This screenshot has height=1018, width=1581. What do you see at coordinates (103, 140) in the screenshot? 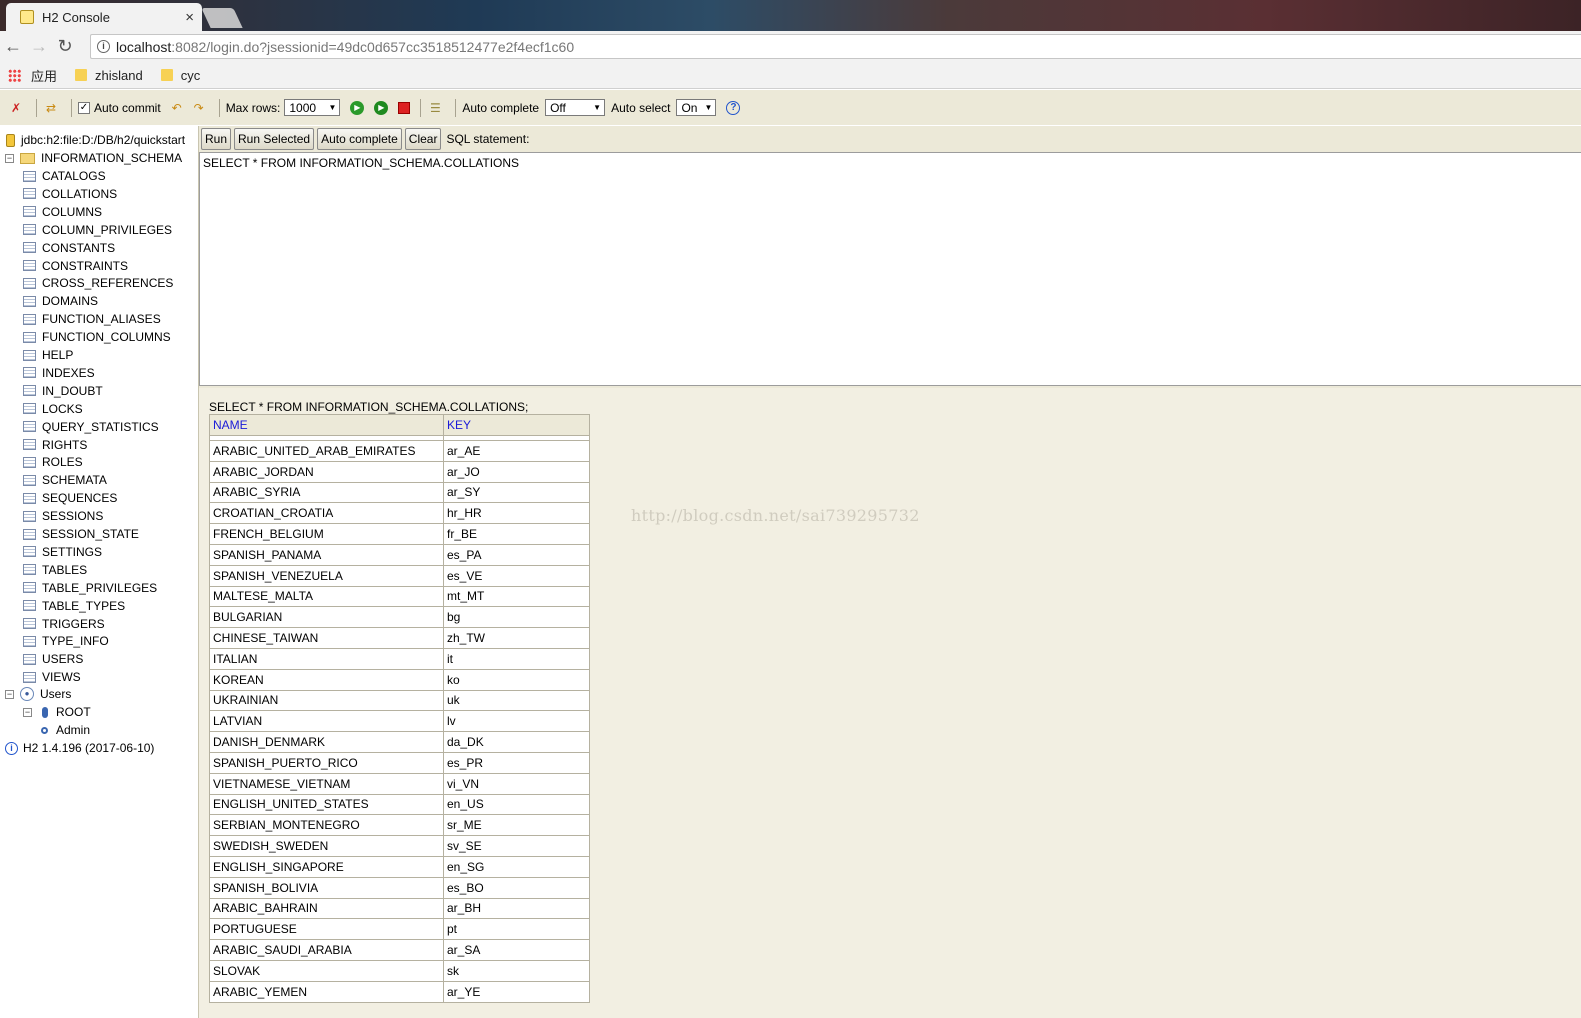
I see `connection-label: jdbc:h2:file:D:/DB/h2/quickstart` at bounding box center [103, 140].